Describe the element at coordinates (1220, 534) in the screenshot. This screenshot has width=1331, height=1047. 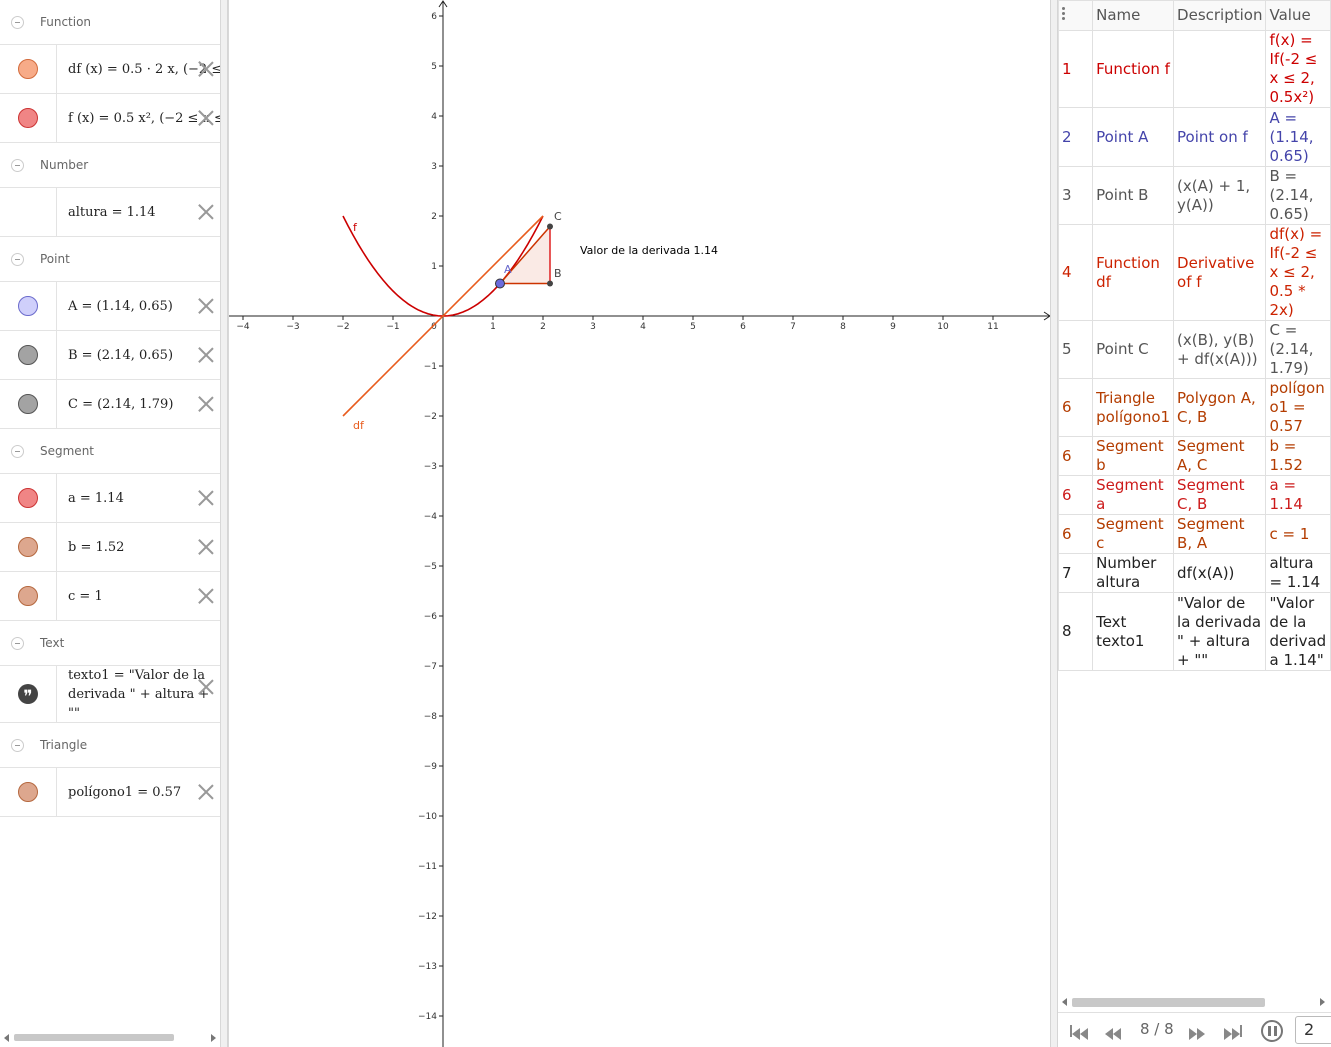
I see `object-description: Segment B, A` at that location.